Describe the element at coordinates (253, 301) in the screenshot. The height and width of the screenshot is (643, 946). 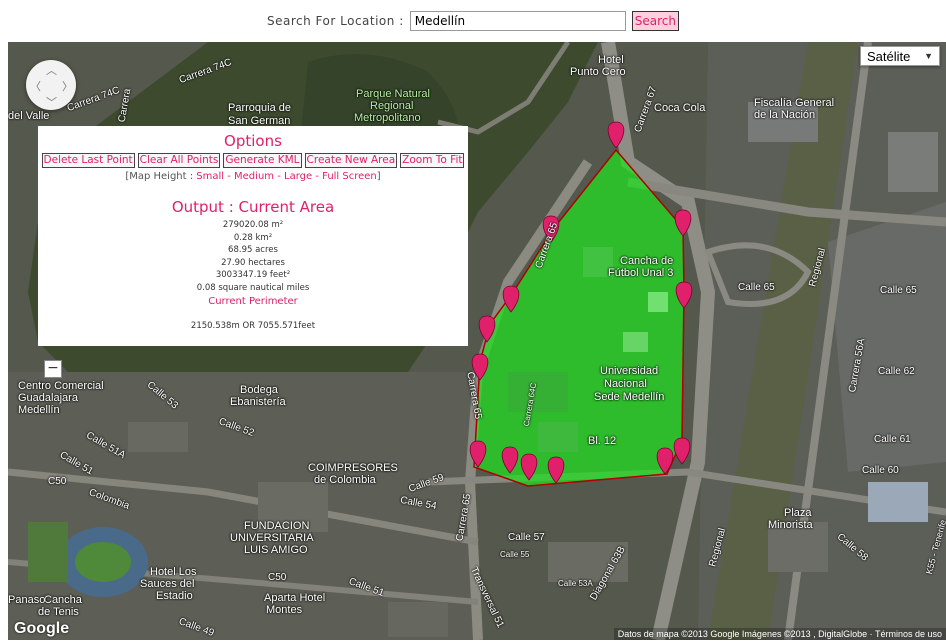
I see `perimeter-title: Current Perimeter` at that location.